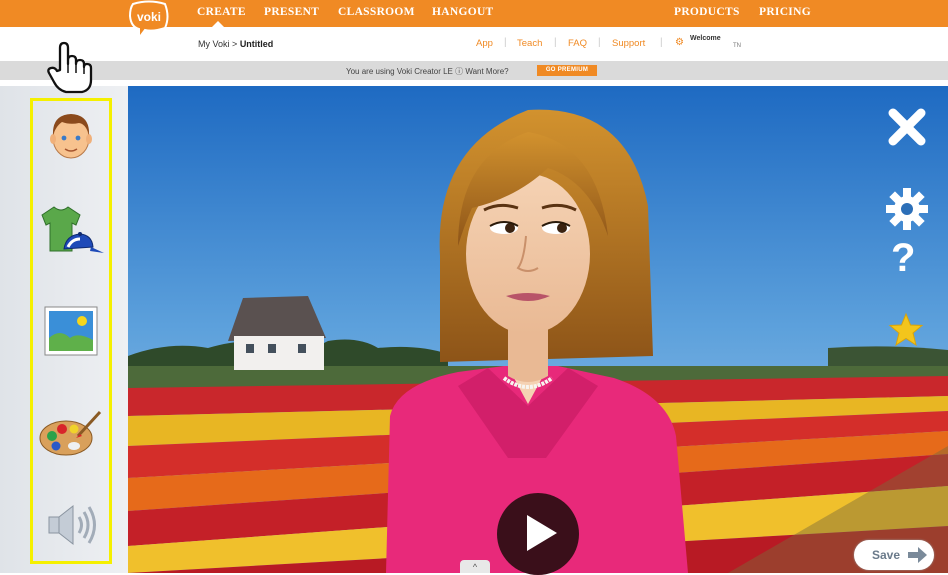 The image size is (948, 575). I want to click on play-button, so click(538, 534).